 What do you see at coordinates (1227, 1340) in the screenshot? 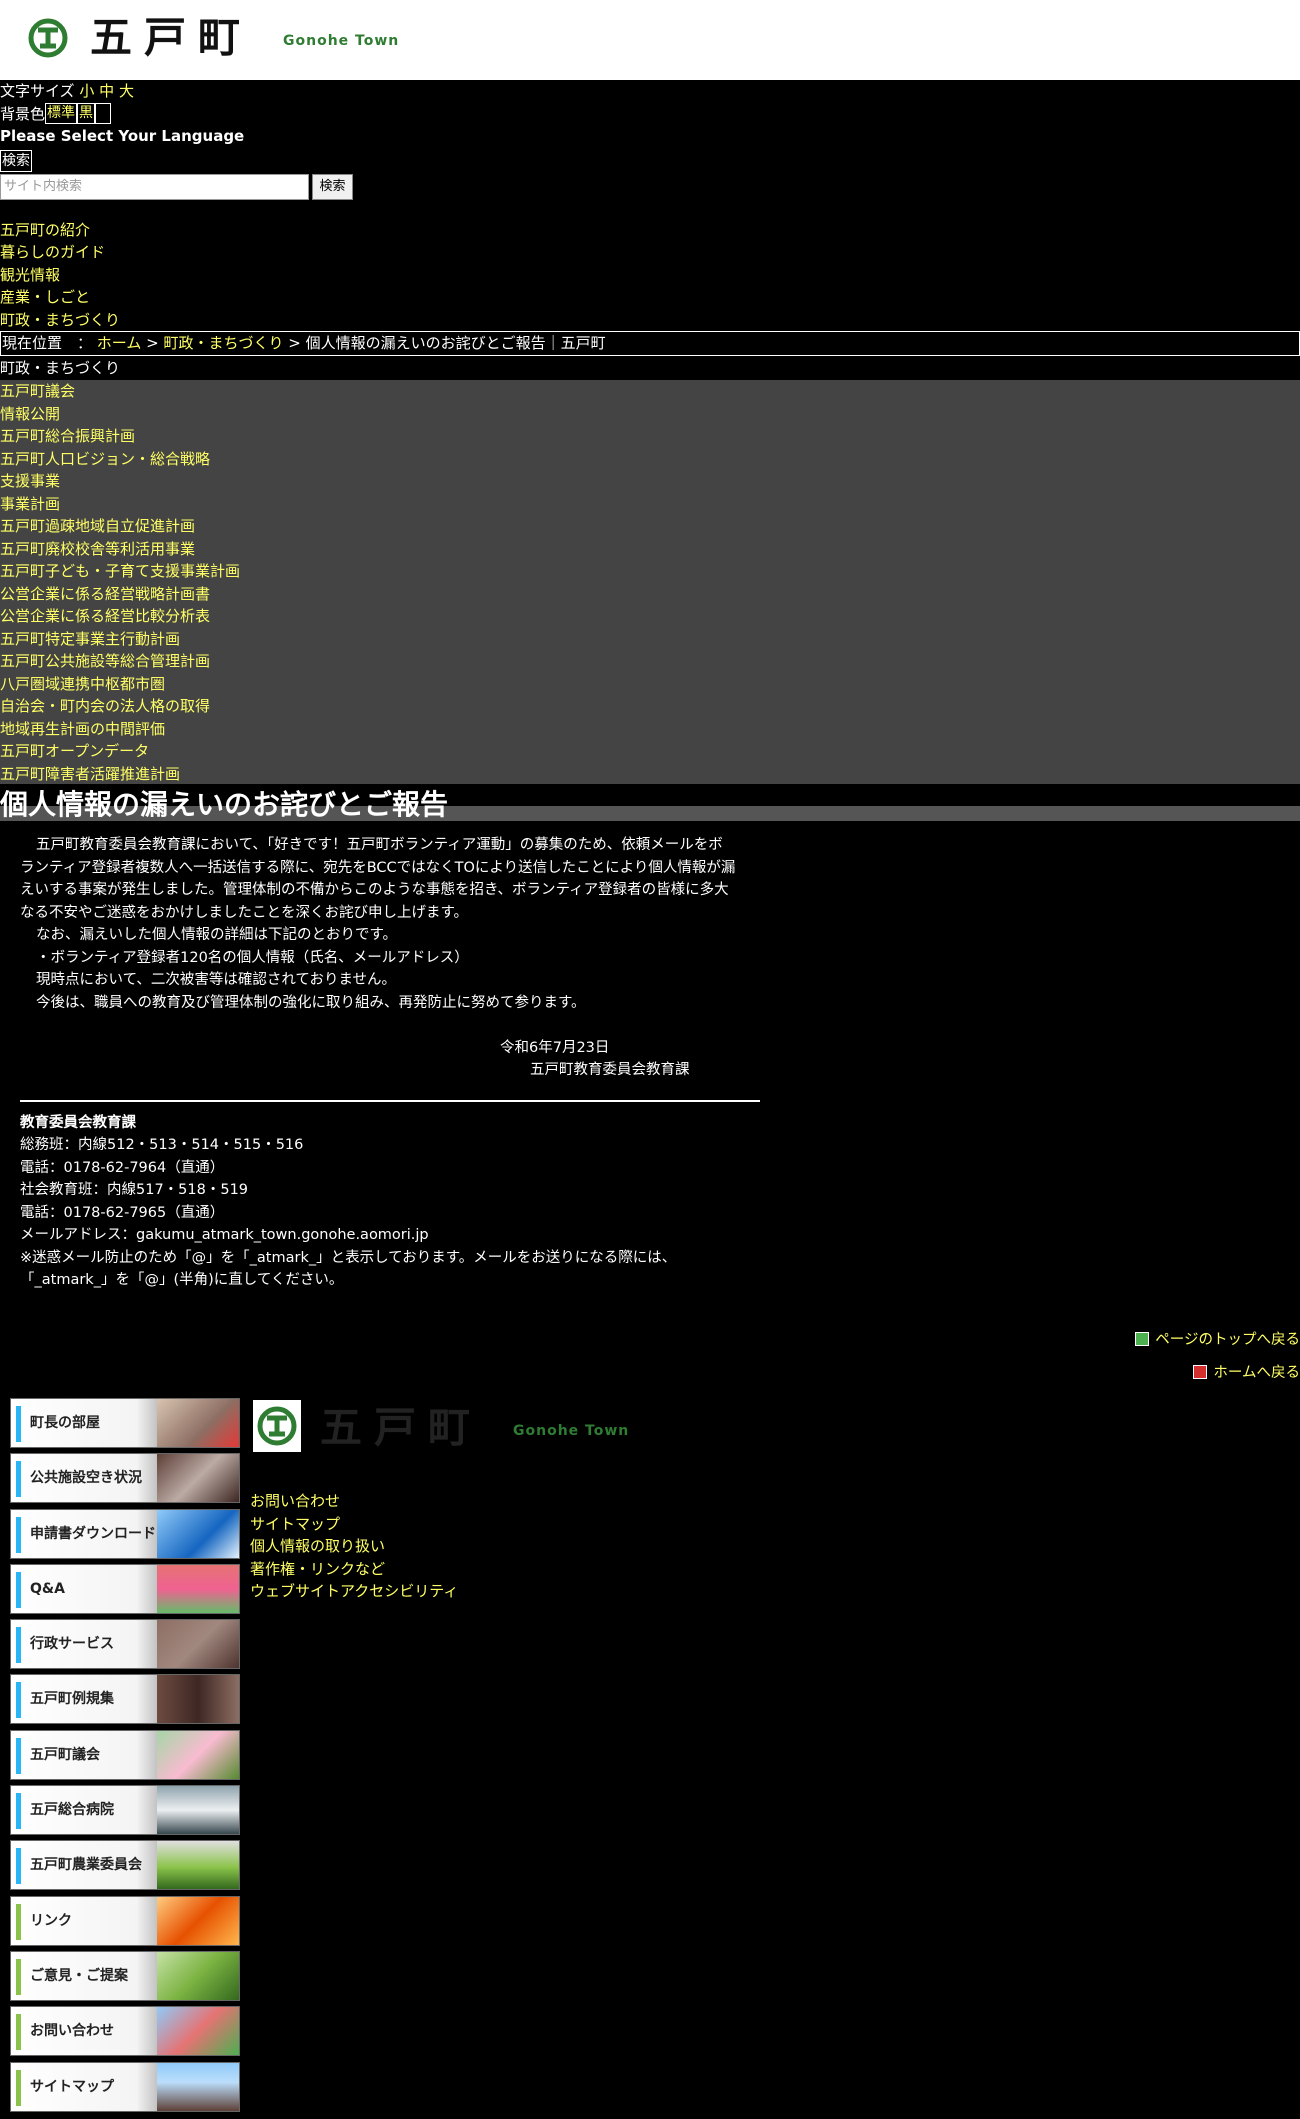
I see `page-top-label: ページのトップへ戻る` at bounding box center [1227, 1340].